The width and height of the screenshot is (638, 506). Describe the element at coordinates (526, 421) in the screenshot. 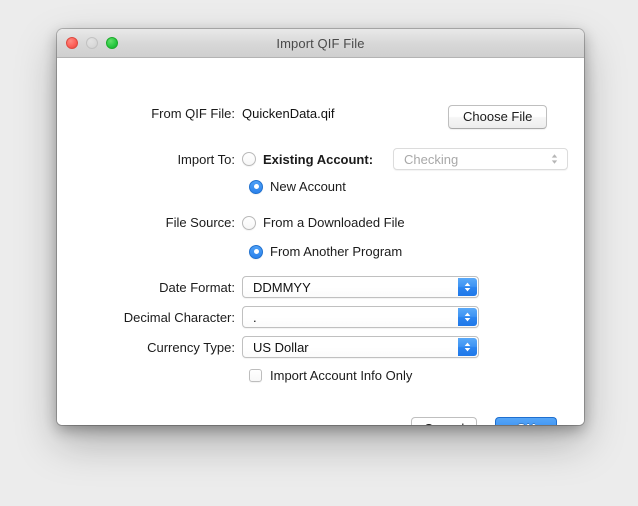

I see `ok-button: OK` at that location.